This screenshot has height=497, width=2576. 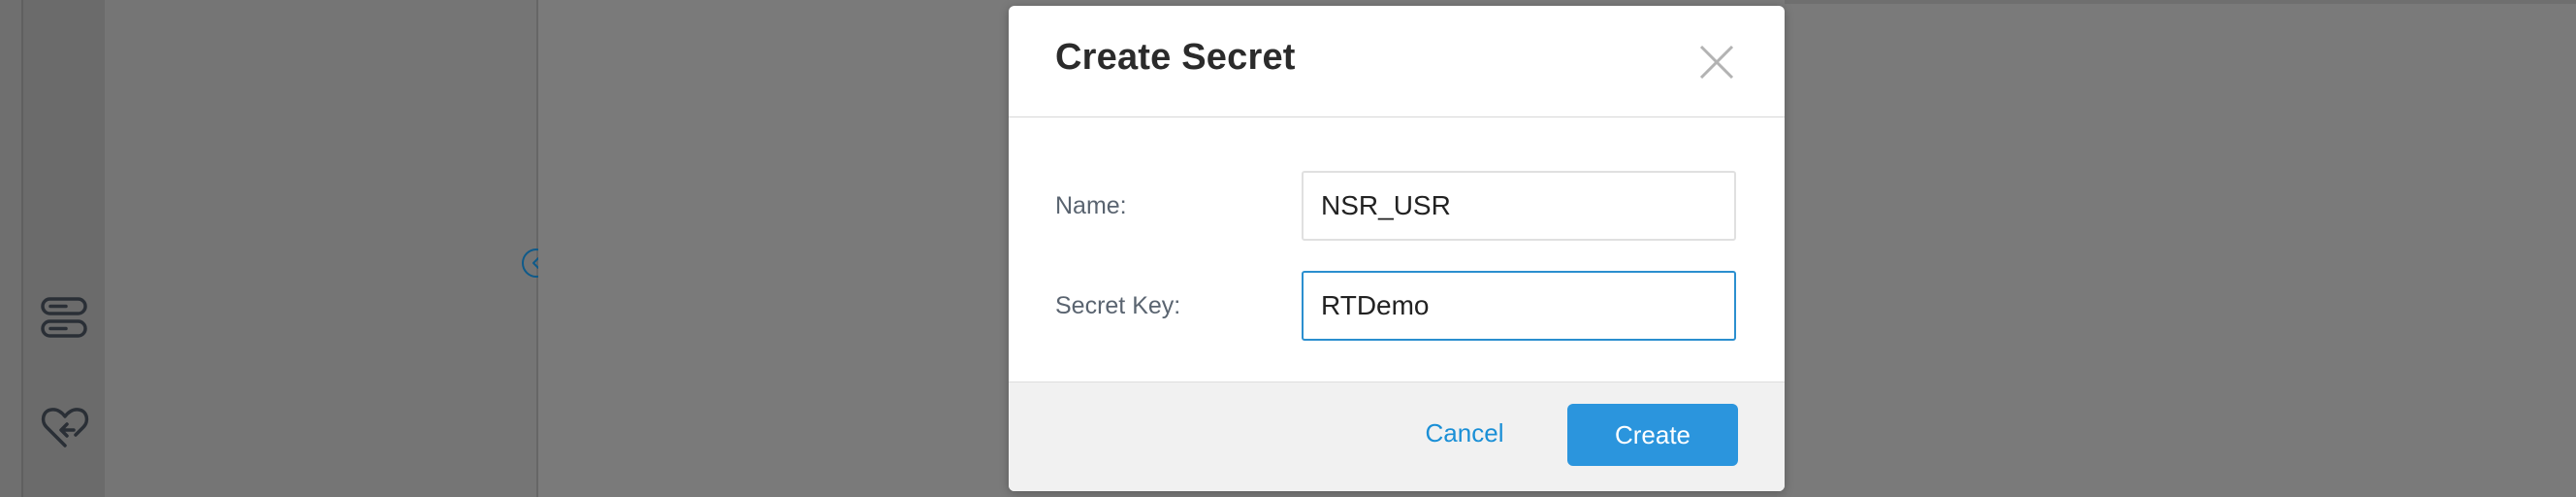 What do you see at coordinates (1519, 206) in the screenshot?
I see `name-input` at bounding box center [1519, 206].